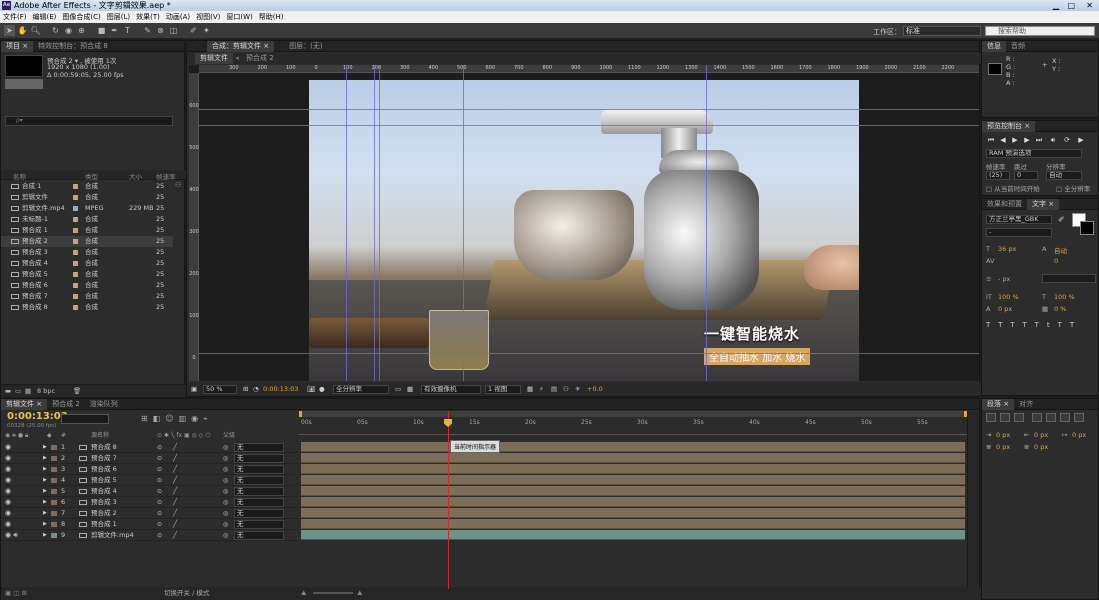 This screenshot has width=1099, height=600. Describe the element at coordinates (118, 17) in the screenshot. I see `menu-layer: 图层(L)` at that location.